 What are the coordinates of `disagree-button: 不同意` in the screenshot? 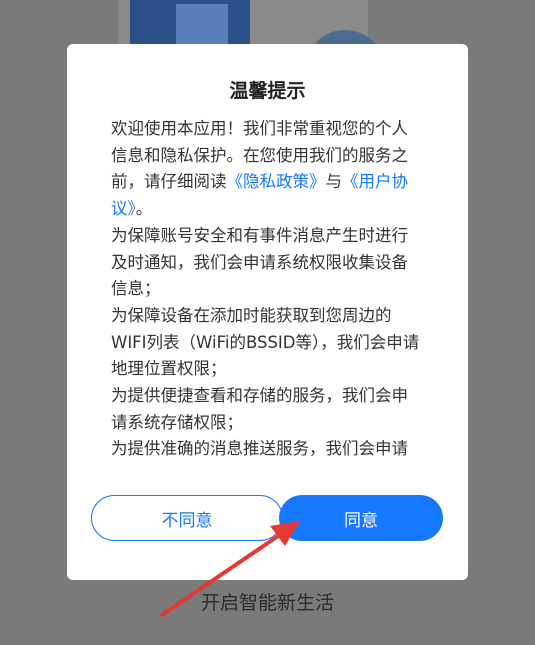 It's located at (187, 518).